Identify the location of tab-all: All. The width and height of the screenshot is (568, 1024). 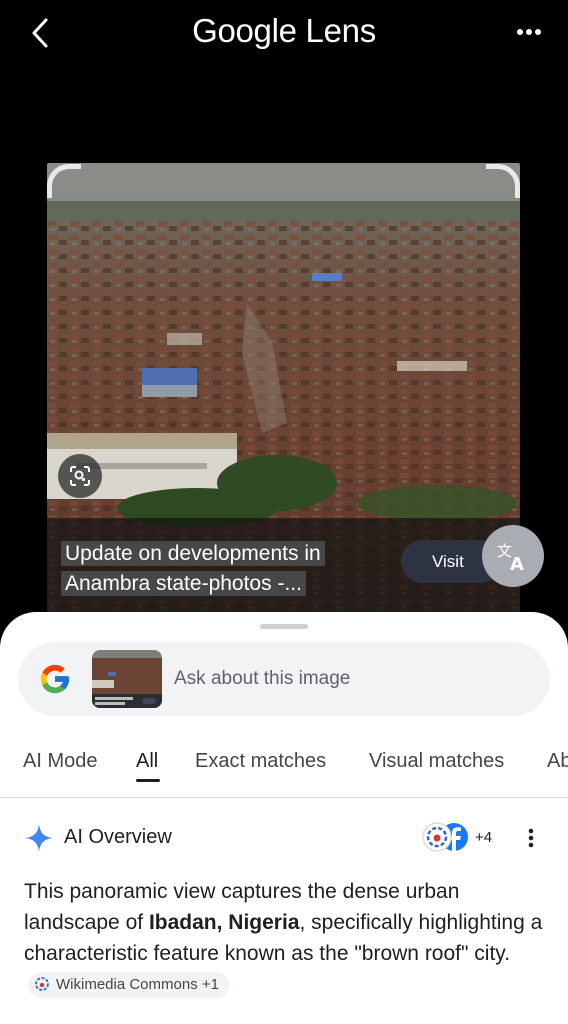
(147, 761).